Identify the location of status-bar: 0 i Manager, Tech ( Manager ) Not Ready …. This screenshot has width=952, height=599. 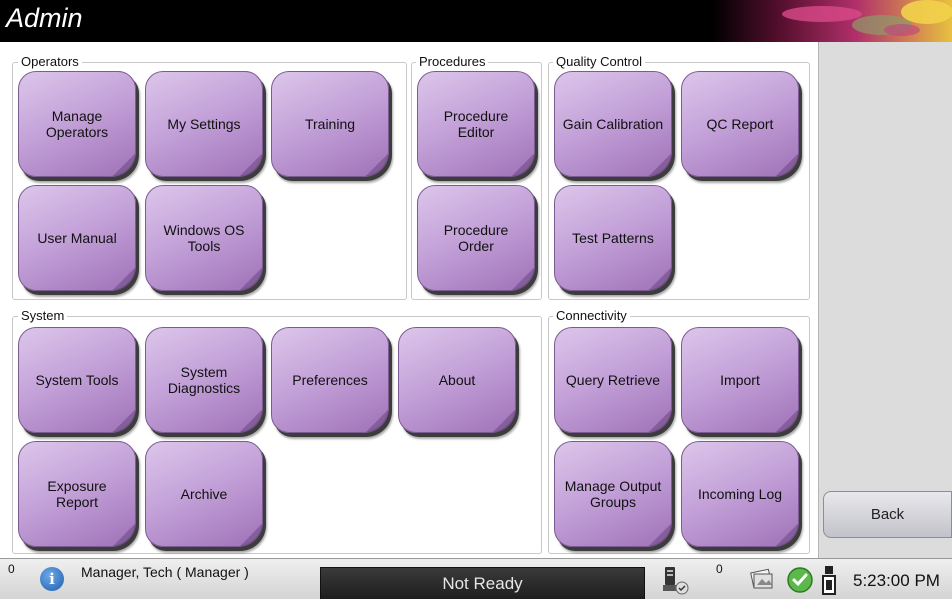
(476, 578).